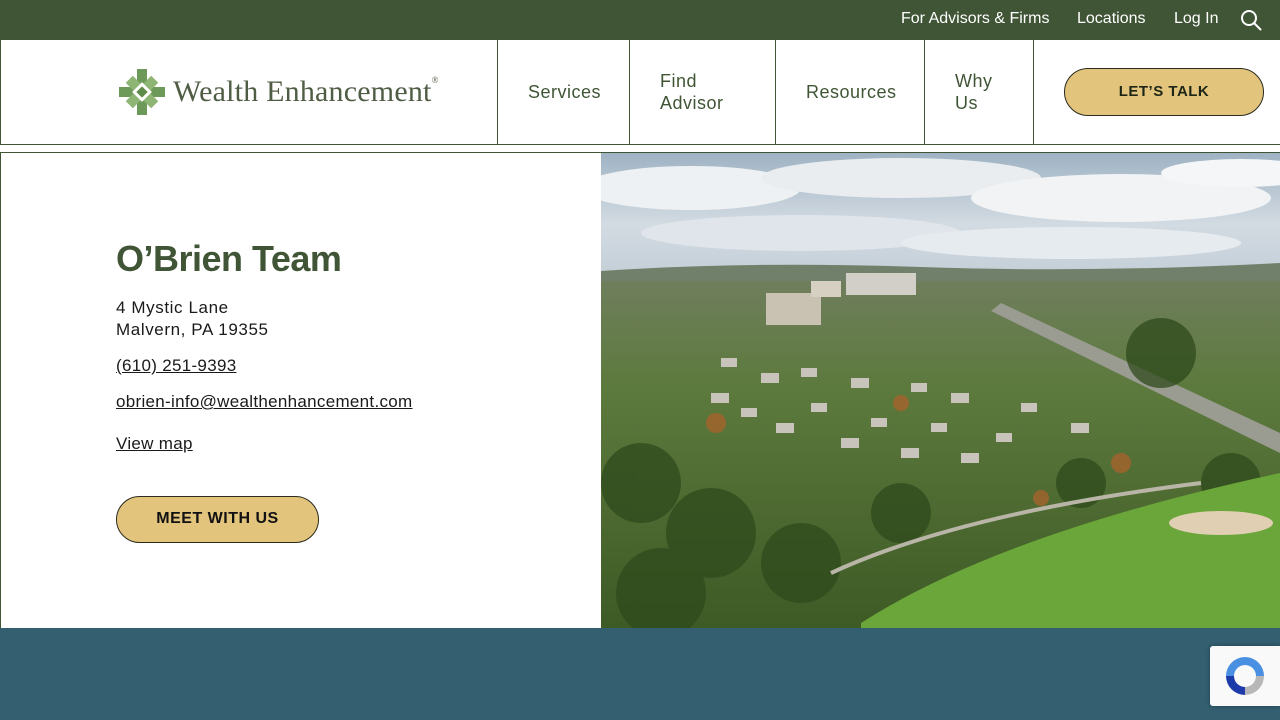  Describe the element at coordinates (640, 20) in the screenshot. I see `utility-bar: For Advisors & Firms Locations Log In` at that location.